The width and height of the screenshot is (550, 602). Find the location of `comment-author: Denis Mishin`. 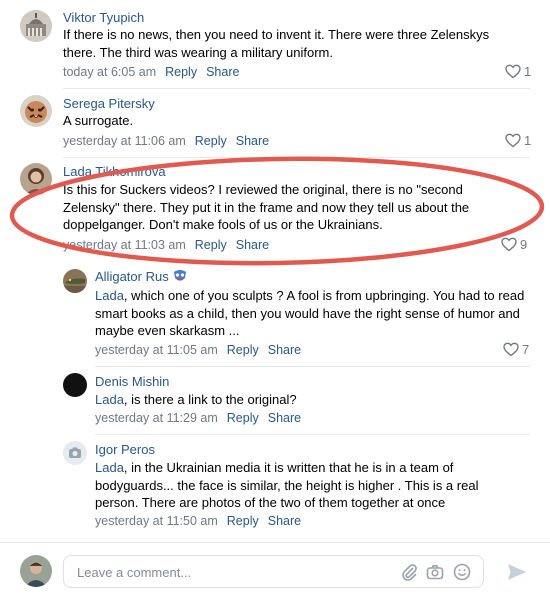

comment-author: Denis Mishin is located at coordinates (132, 381).